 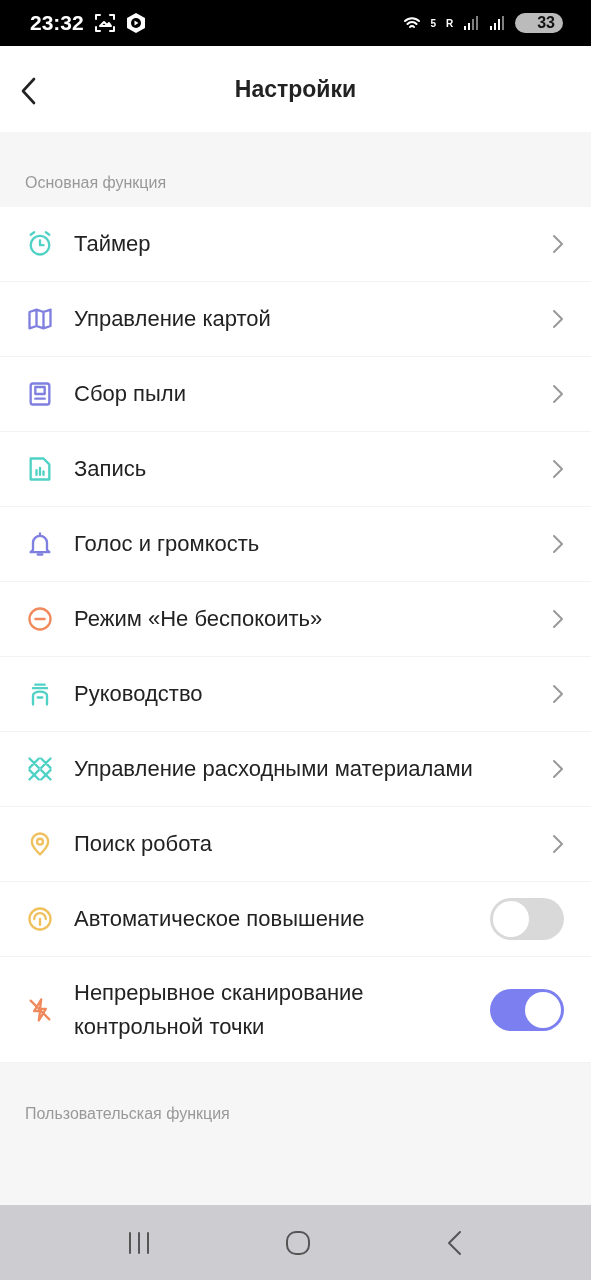 I want to click on settings-row: Автоматическое повышение, so click(x=295, y=919).